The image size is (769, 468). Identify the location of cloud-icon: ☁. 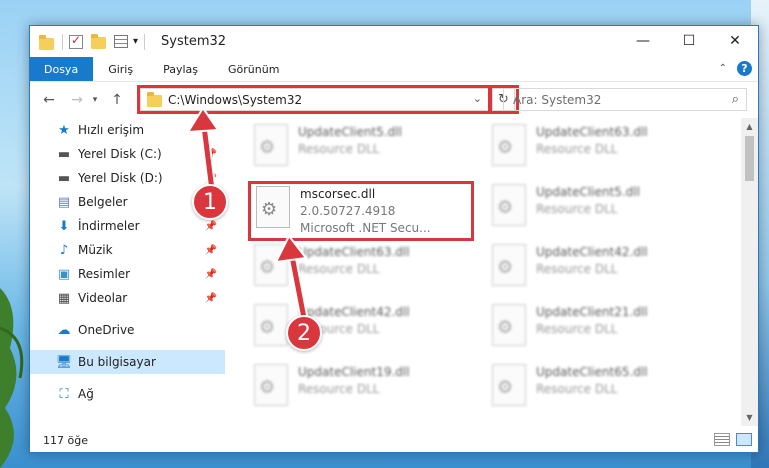
(64, 330).